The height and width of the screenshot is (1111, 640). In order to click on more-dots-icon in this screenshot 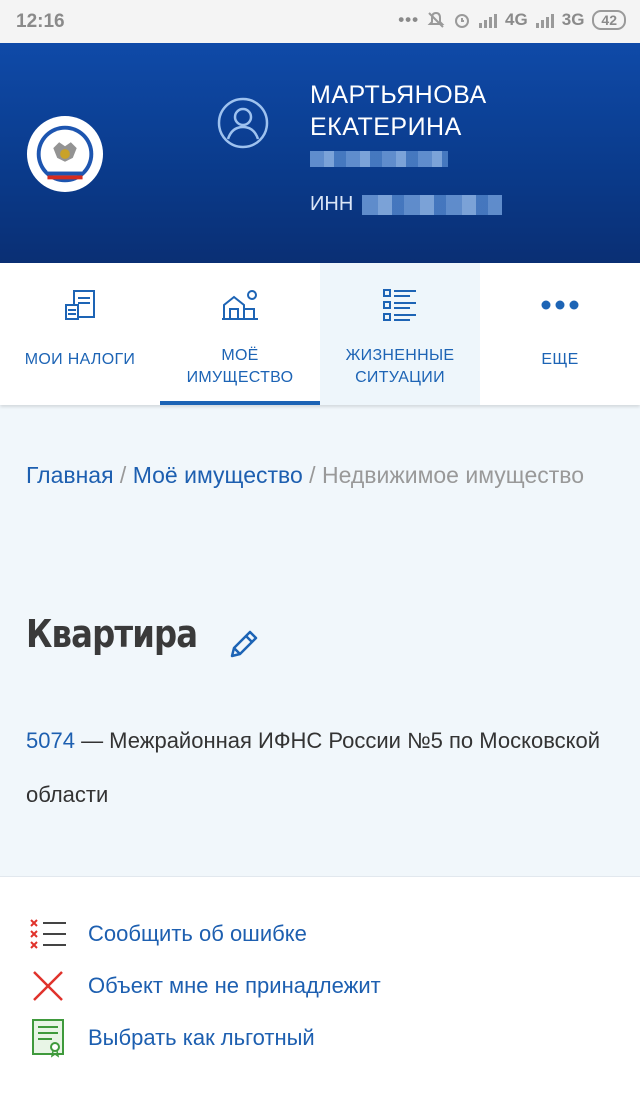, I will do `click(560, 305)`.